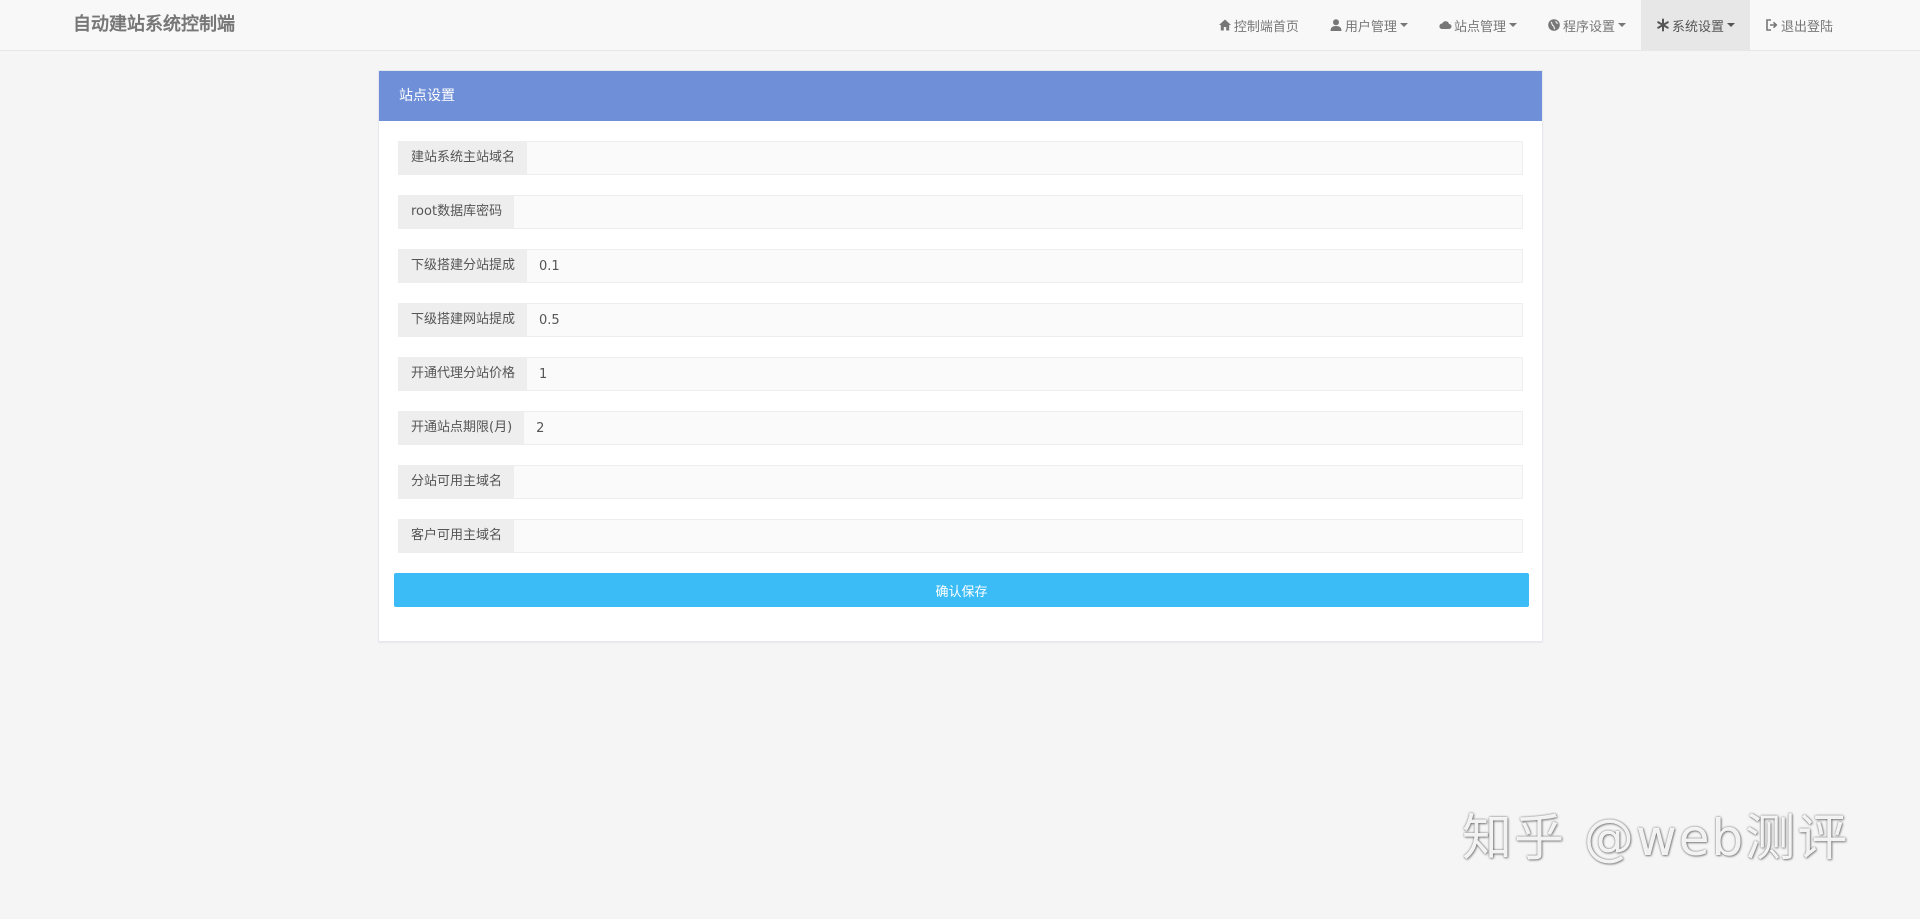  I want to click on root-db-password-input, so click(1018, 212).